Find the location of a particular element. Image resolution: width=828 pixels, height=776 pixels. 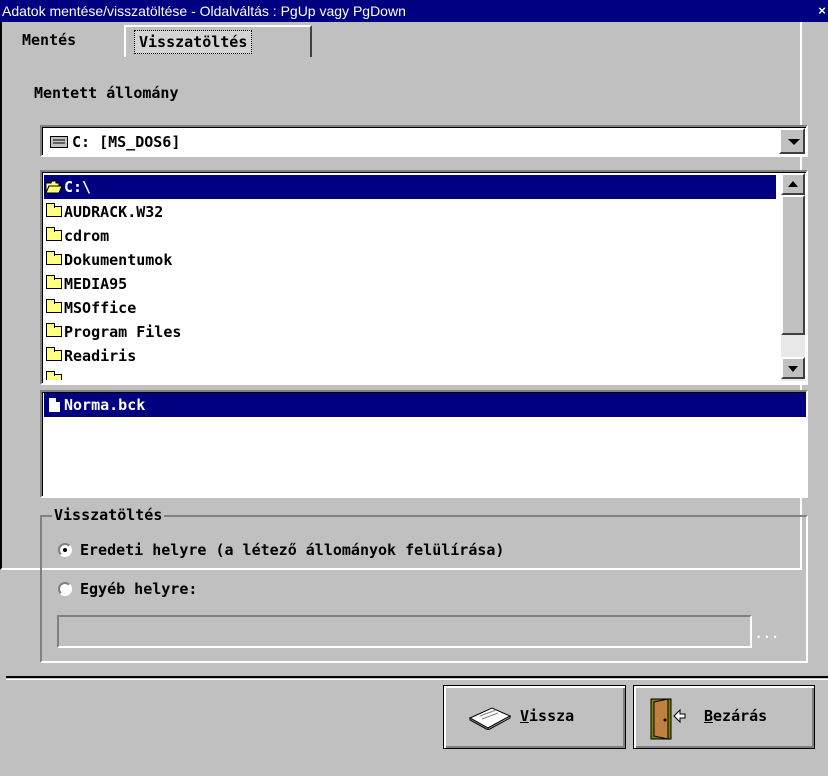

folder-item: Readiris is located at coordinates (90, 356).